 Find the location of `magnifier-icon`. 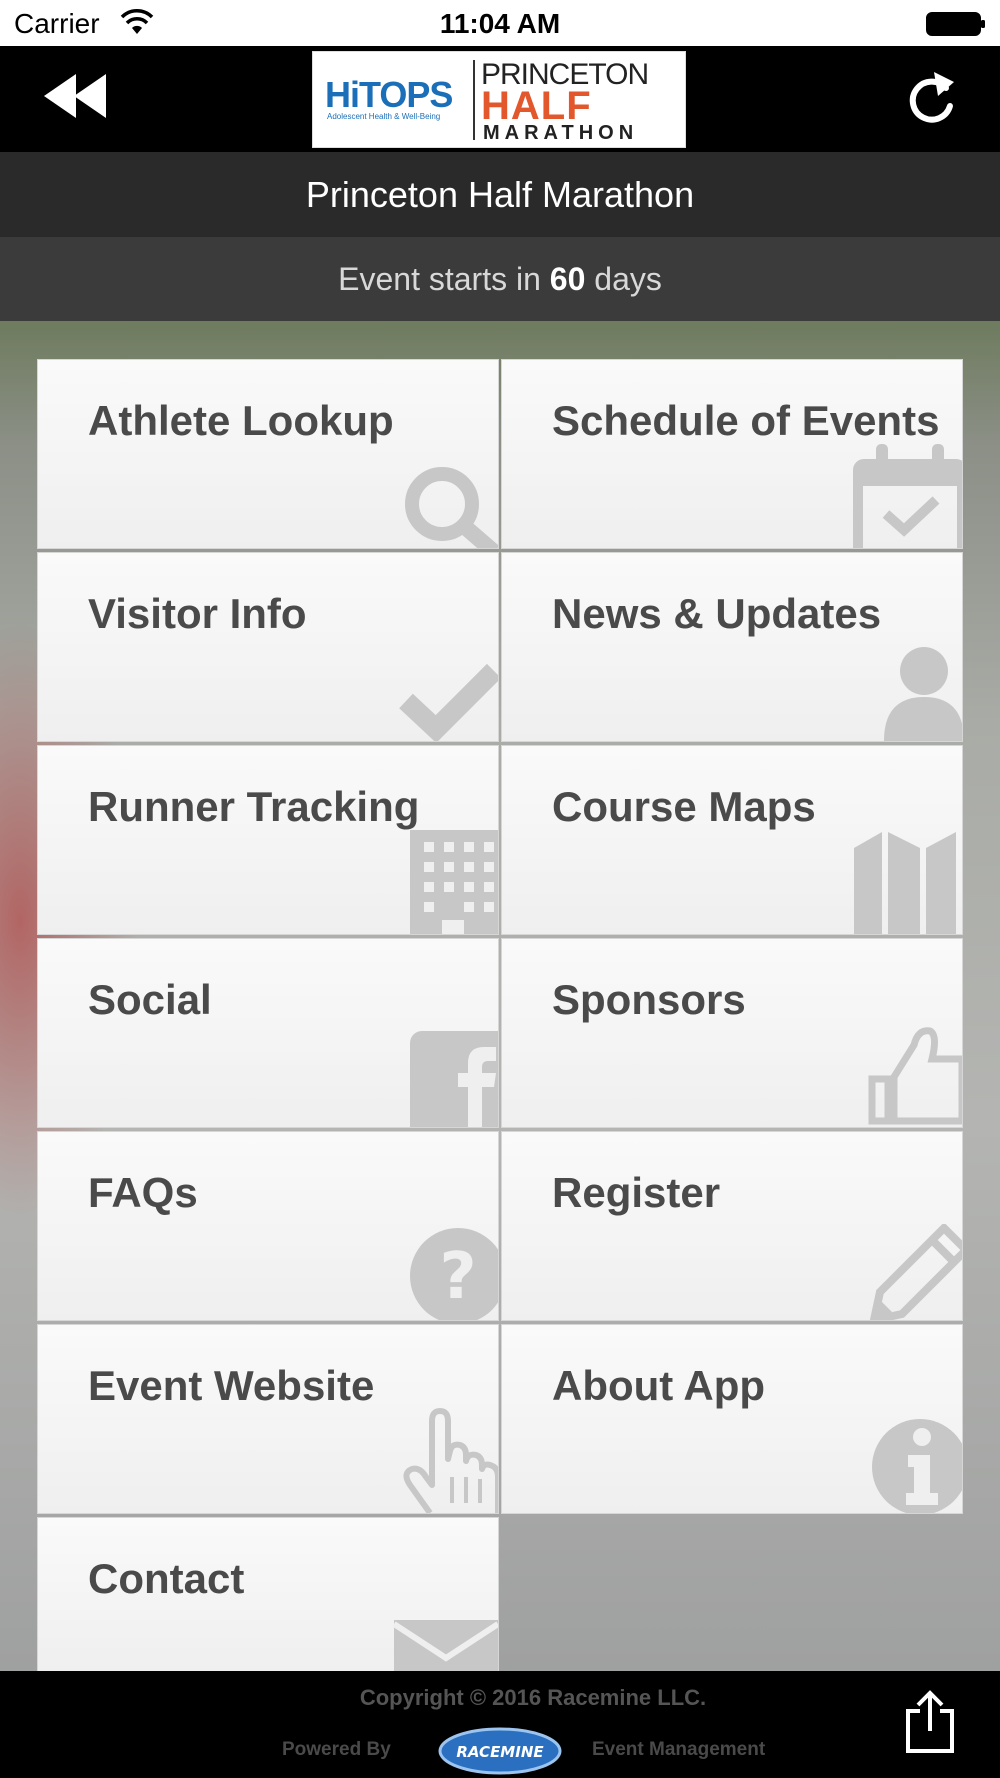

magnifier-icon is located at coordinates (451, 507).